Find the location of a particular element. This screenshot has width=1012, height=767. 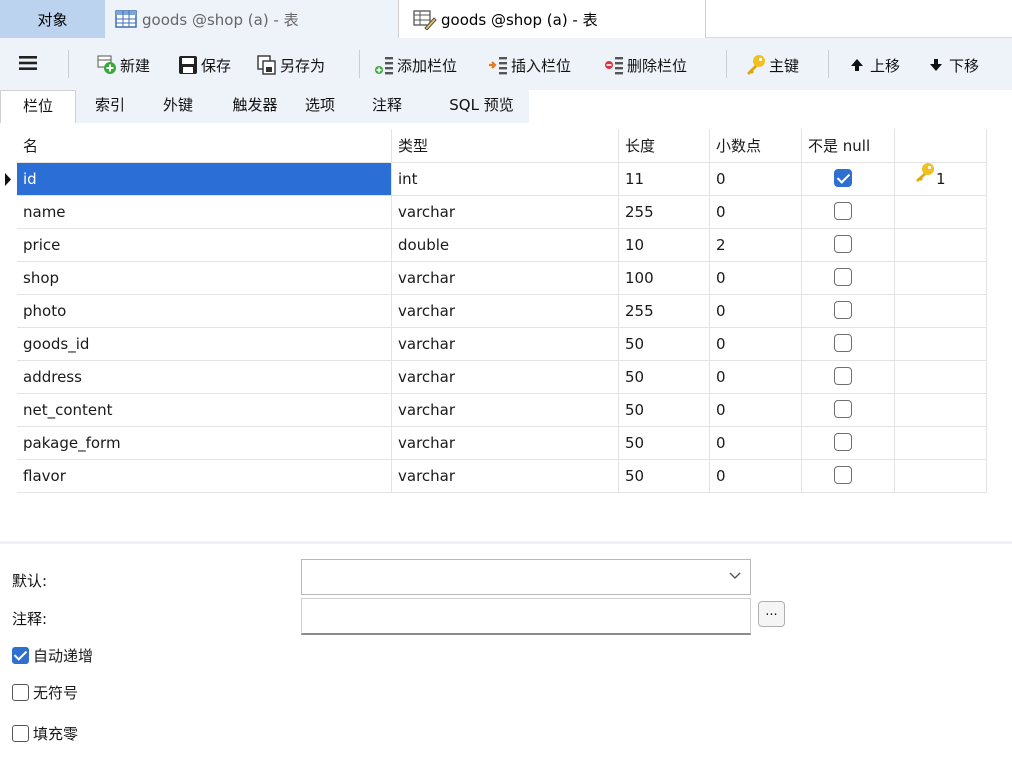

cell-length: 10 is located at coordinates (664, 245).